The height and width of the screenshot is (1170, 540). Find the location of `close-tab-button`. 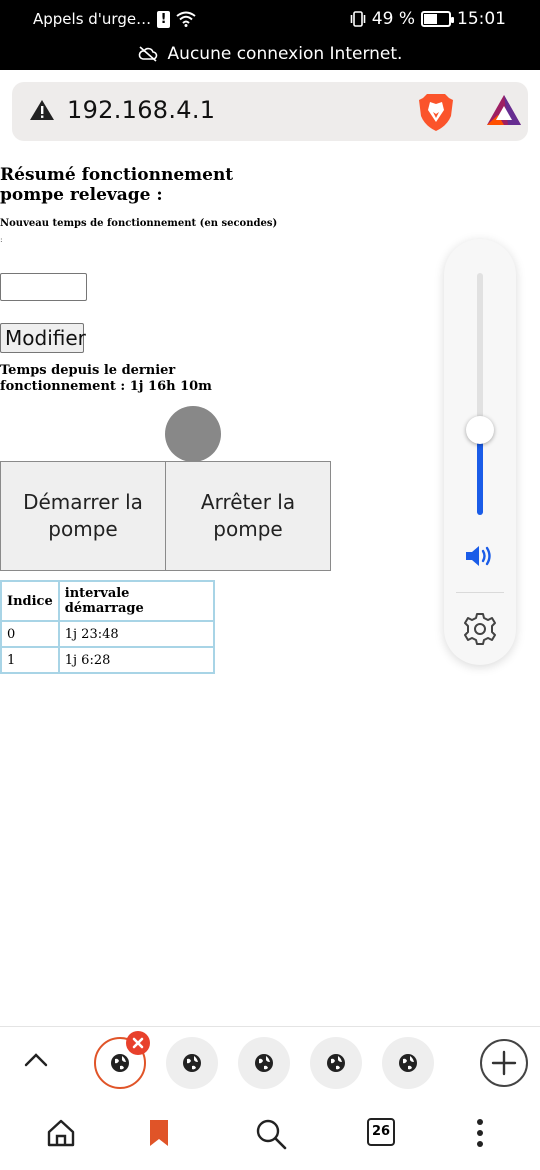

close-tab-button is located at coordinates (138, 1043).